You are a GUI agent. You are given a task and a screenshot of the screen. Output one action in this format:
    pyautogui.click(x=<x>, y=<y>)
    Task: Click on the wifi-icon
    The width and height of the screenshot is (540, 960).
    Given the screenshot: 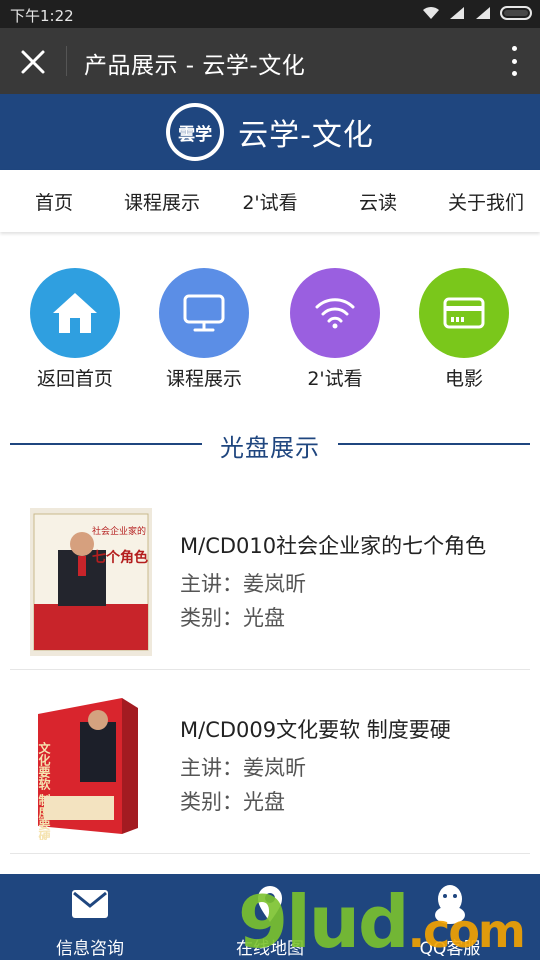 What is the action you would take?
    pyautogui.click(x=335, y=313)
    